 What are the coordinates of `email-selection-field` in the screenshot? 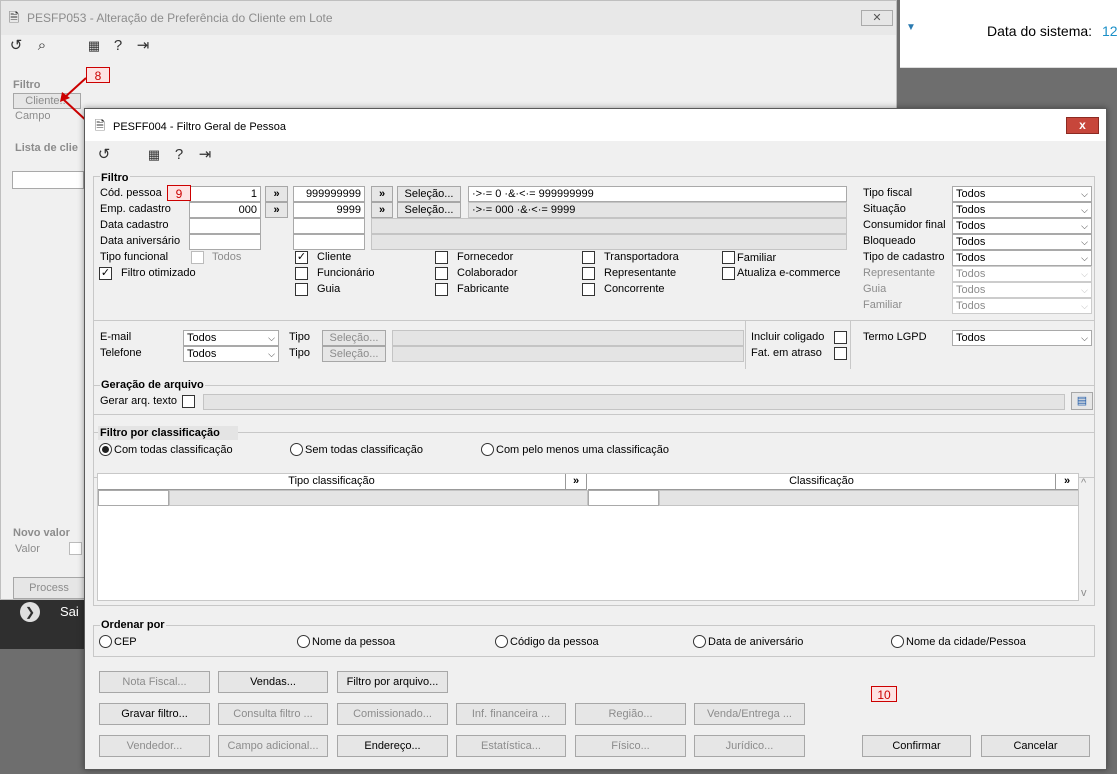 It's located at (568, 338).